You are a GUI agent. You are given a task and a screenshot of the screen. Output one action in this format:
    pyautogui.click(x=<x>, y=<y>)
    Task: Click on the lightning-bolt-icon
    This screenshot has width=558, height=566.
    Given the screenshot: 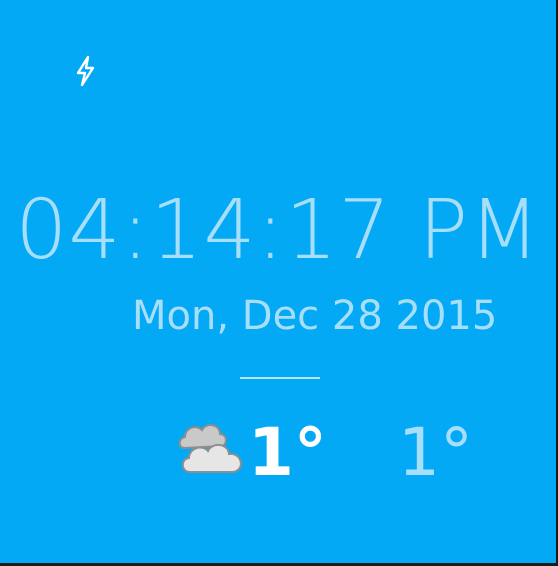 What is the action you would take?
    pyautogui.click(x=85, y=71)
    